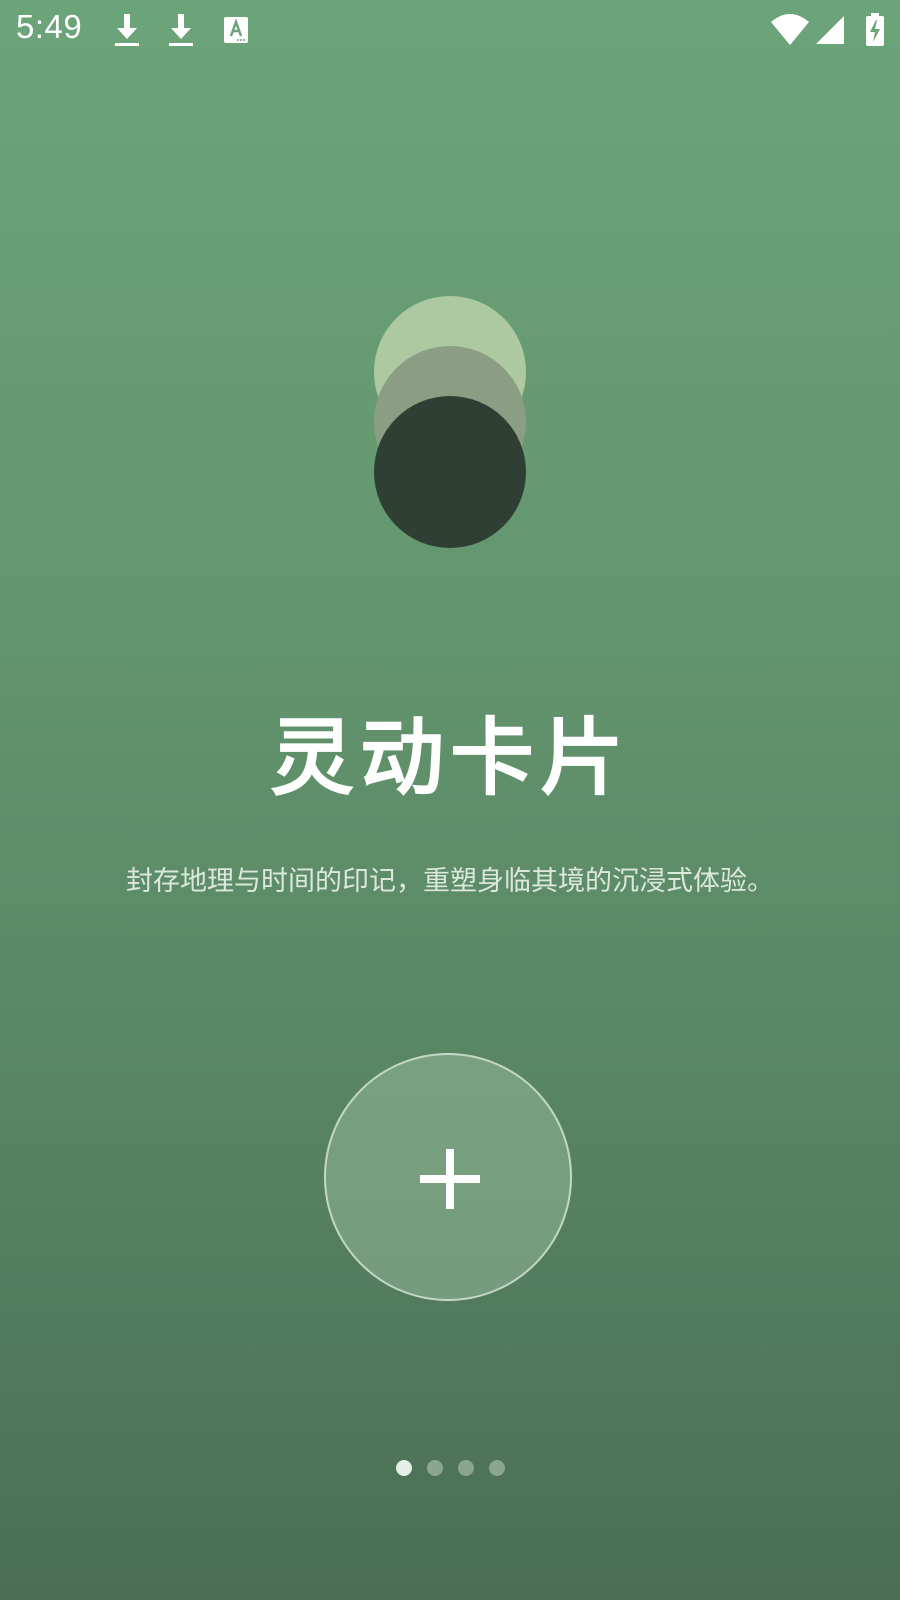 This screenshot has height=1600, width=900. Describe the element at coordinates (403, 1468) in the screenshot. I see `page-dot-active` at that location.